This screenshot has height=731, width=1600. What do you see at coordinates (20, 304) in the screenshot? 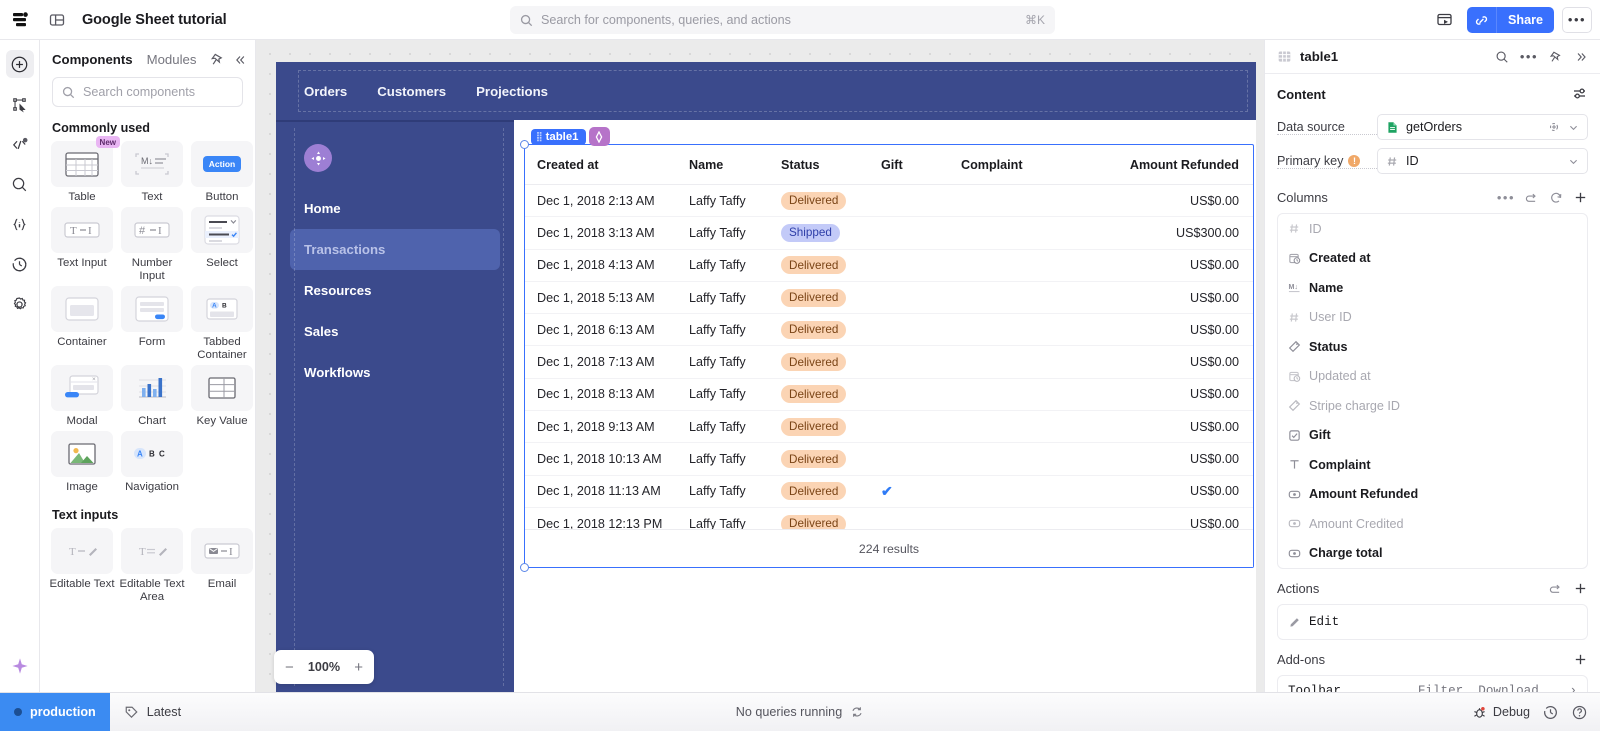
I see `gear-icon` at bounding box center [20, 304].